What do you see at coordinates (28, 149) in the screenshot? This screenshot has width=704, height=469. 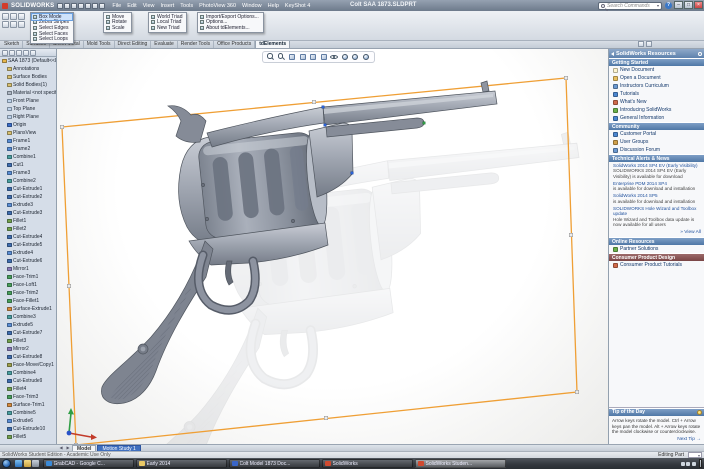 I see `feature-tree-item: Frame2` at bounding box center [28, 149].